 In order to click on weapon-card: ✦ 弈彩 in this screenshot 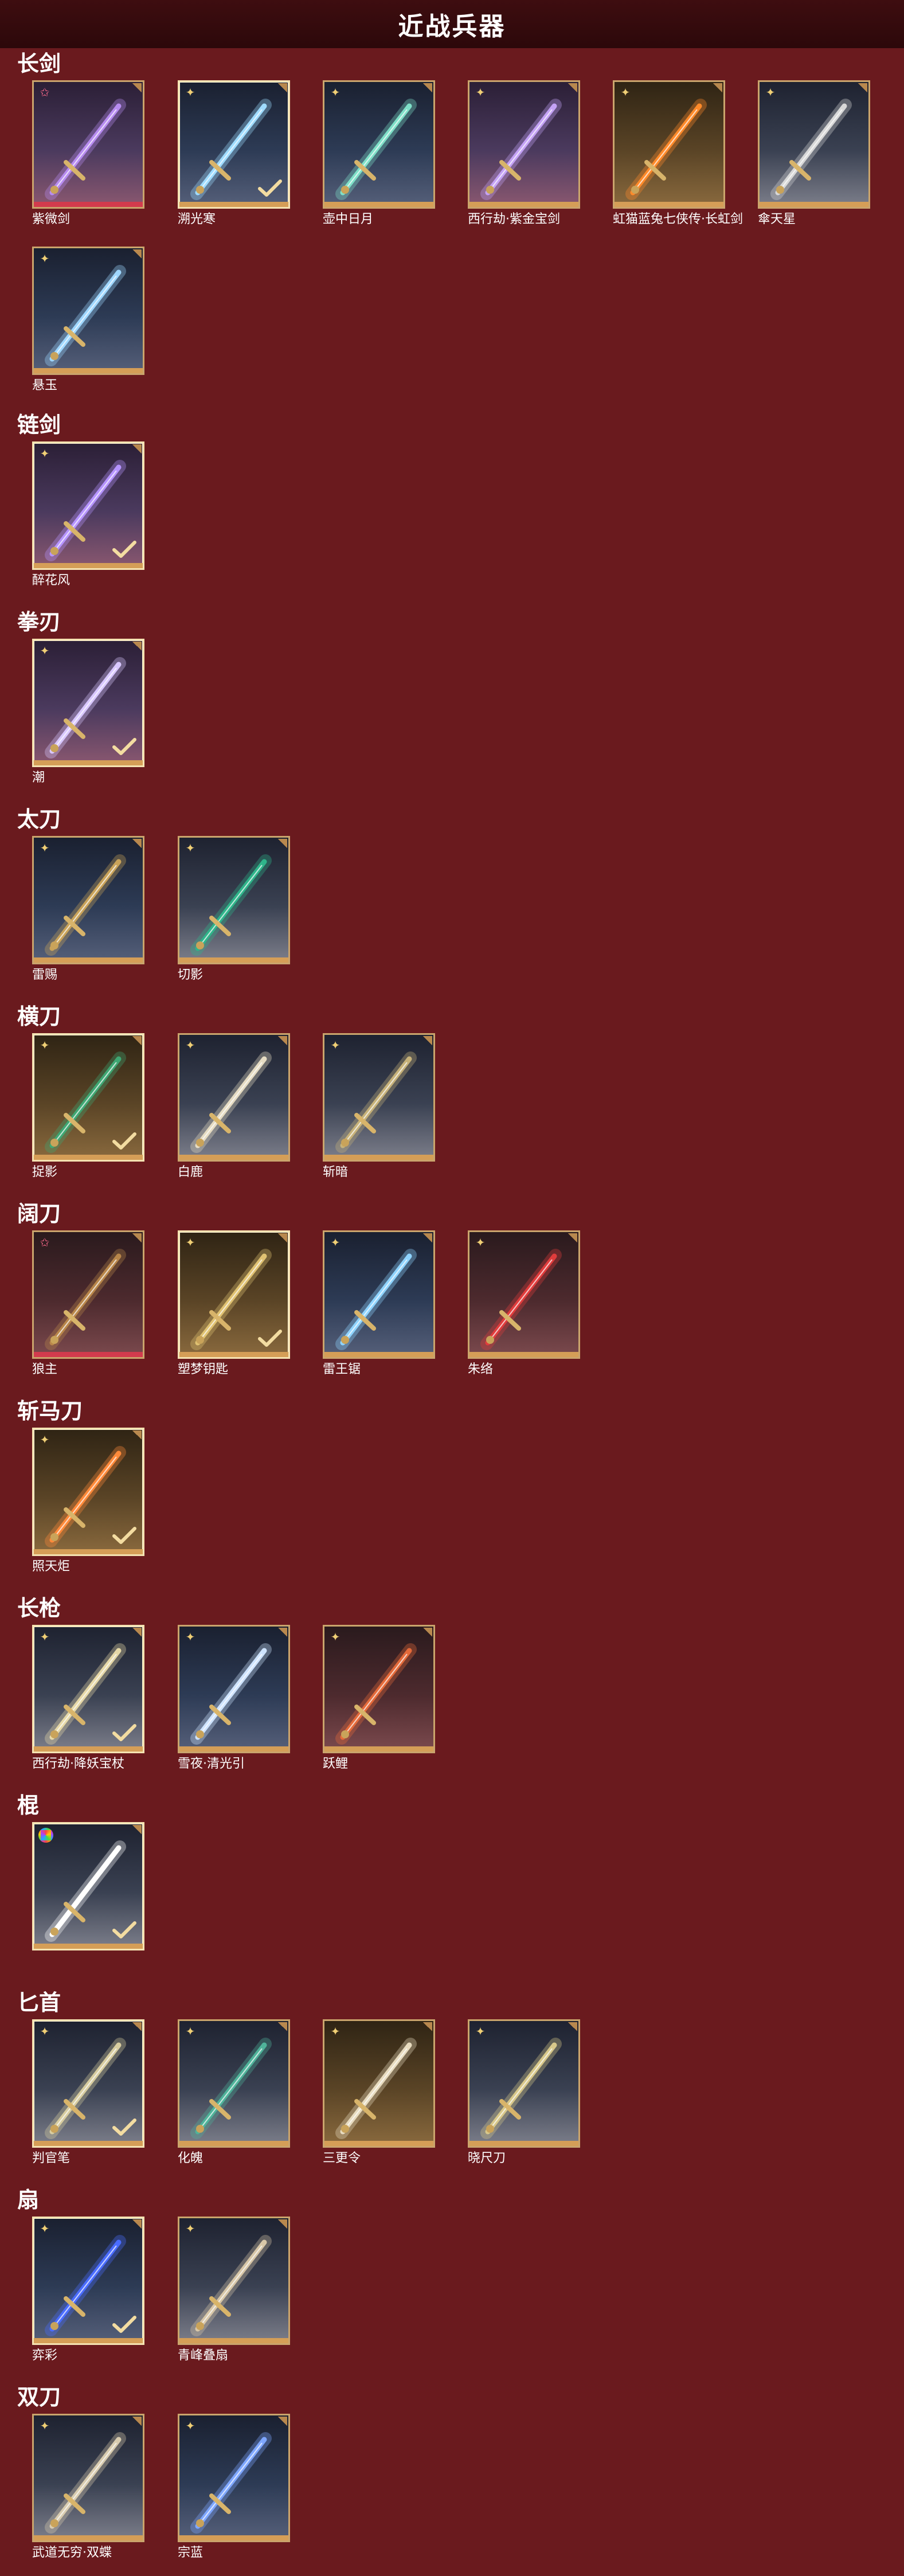, I will do `click(88, 2290)`.